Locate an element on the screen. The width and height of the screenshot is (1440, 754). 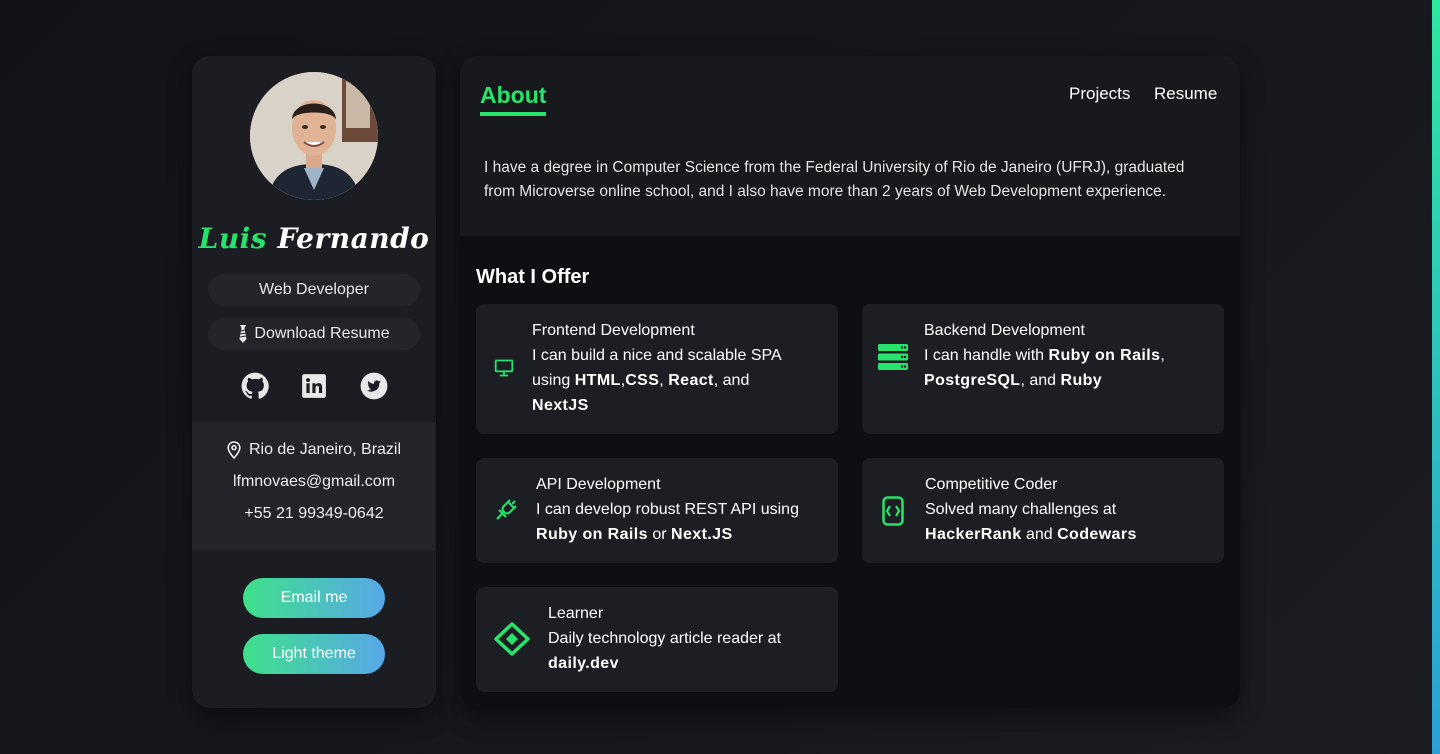
linkedin-icon is located at coordinates (314, 386).